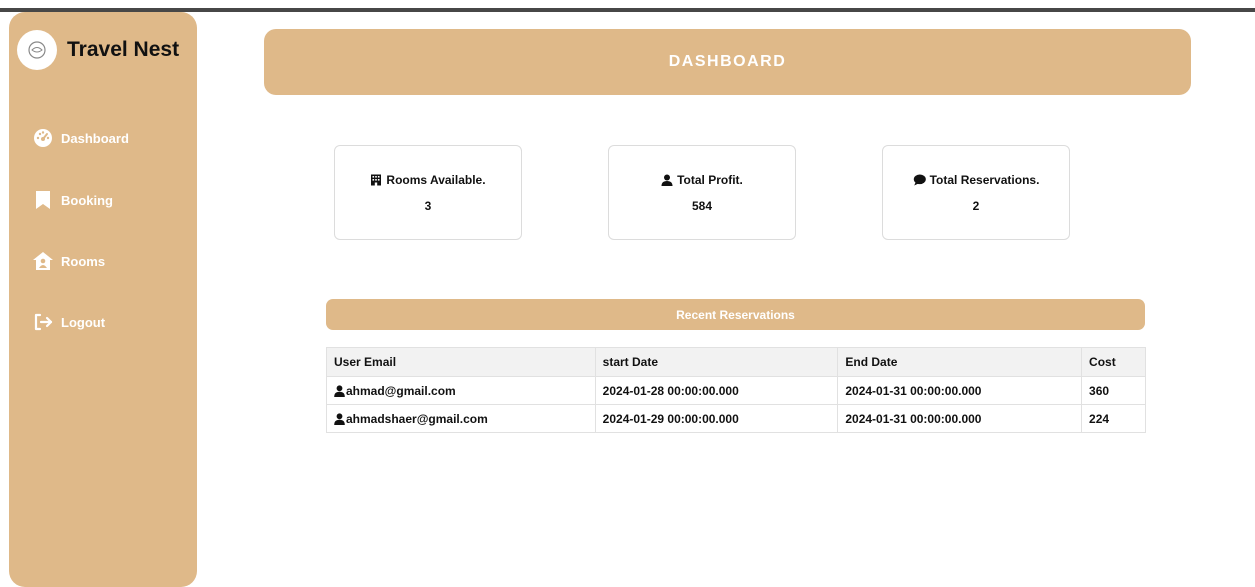 The height and width of the screenshot is (587, 1255). Describe the element at coordinates (919, 180) in the screenshot. I see `comment-icon` at that location.